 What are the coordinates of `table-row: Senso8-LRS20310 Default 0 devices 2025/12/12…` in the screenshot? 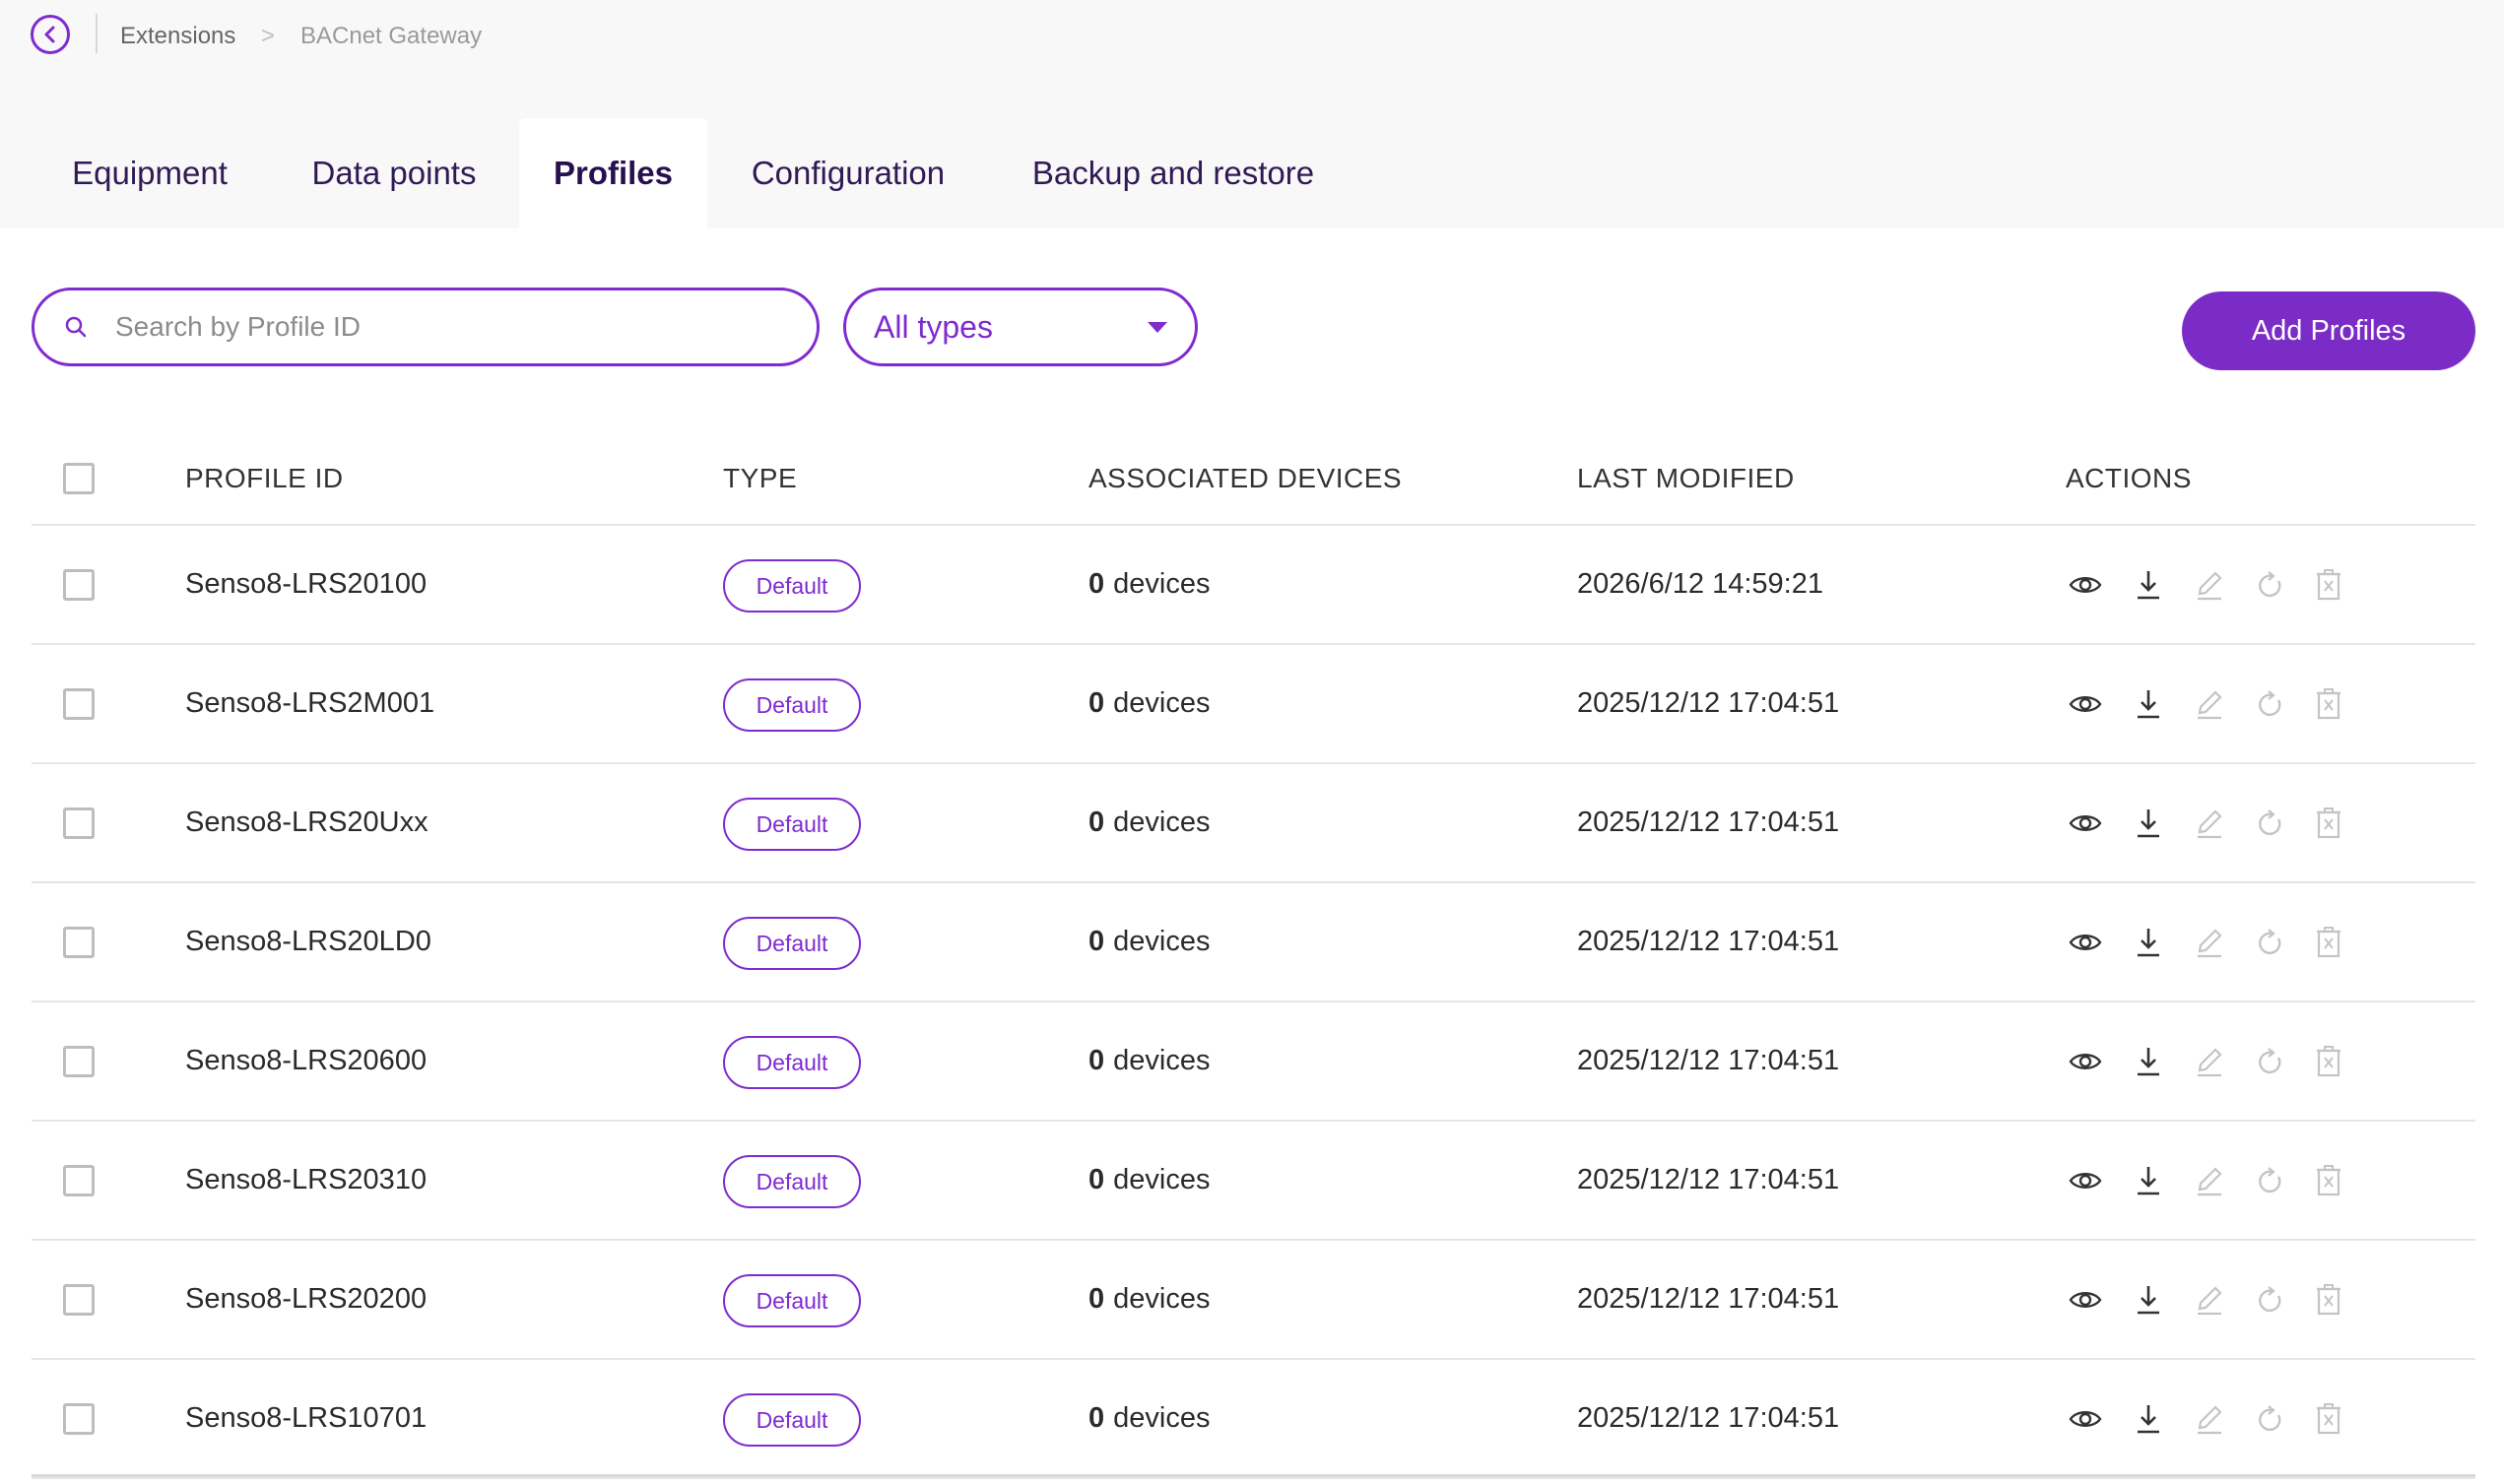 It's located at (1254, 1181).